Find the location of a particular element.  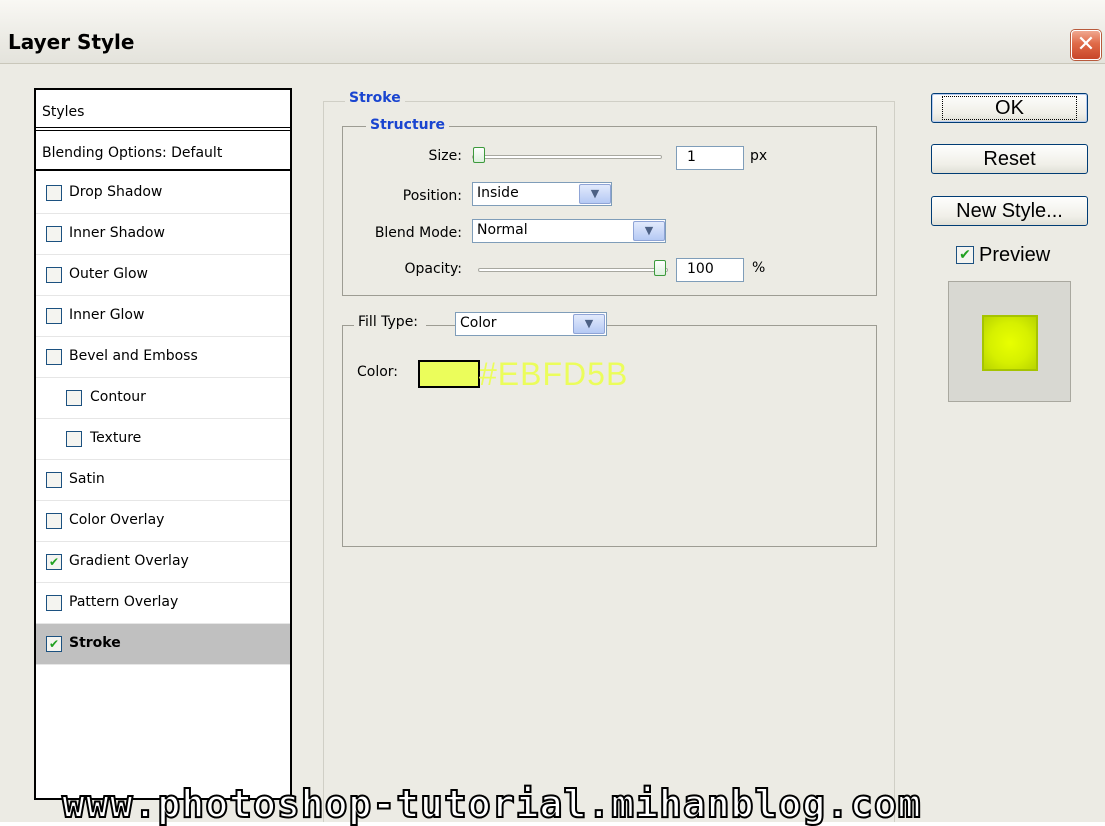

color-swatch is located at coordinates (449, 374).